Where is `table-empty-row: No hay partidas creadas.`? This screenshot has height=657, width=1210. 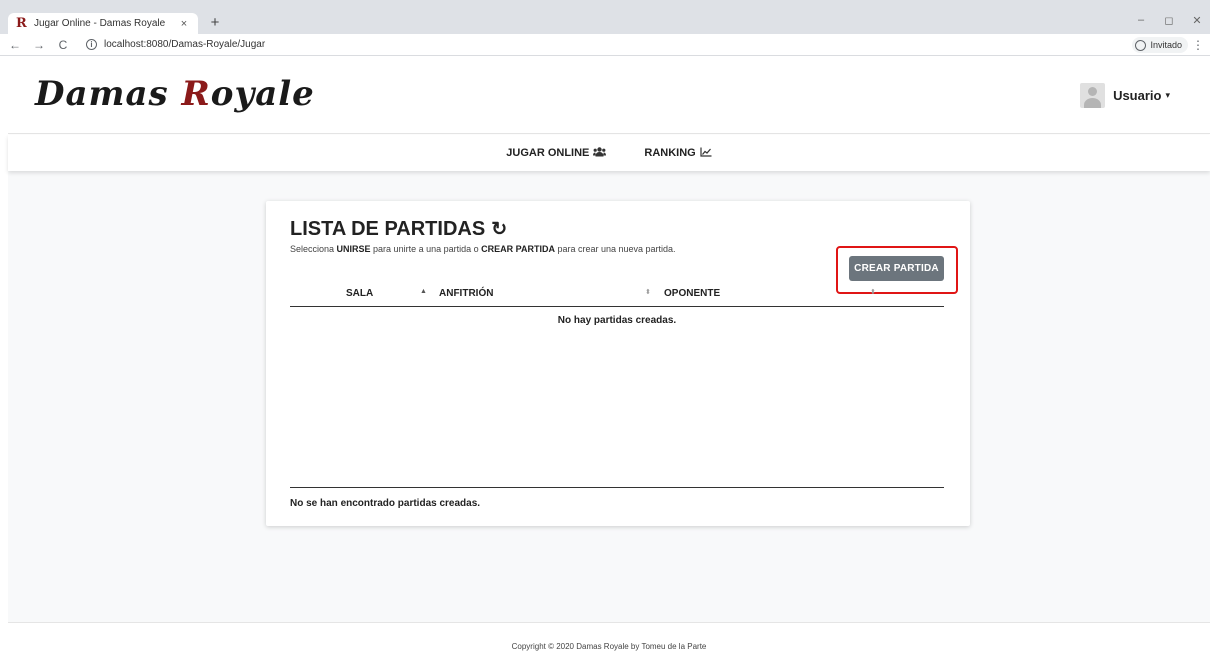
table-empty-row: No hay partidas creadas. is located at coordinates (617, 320).